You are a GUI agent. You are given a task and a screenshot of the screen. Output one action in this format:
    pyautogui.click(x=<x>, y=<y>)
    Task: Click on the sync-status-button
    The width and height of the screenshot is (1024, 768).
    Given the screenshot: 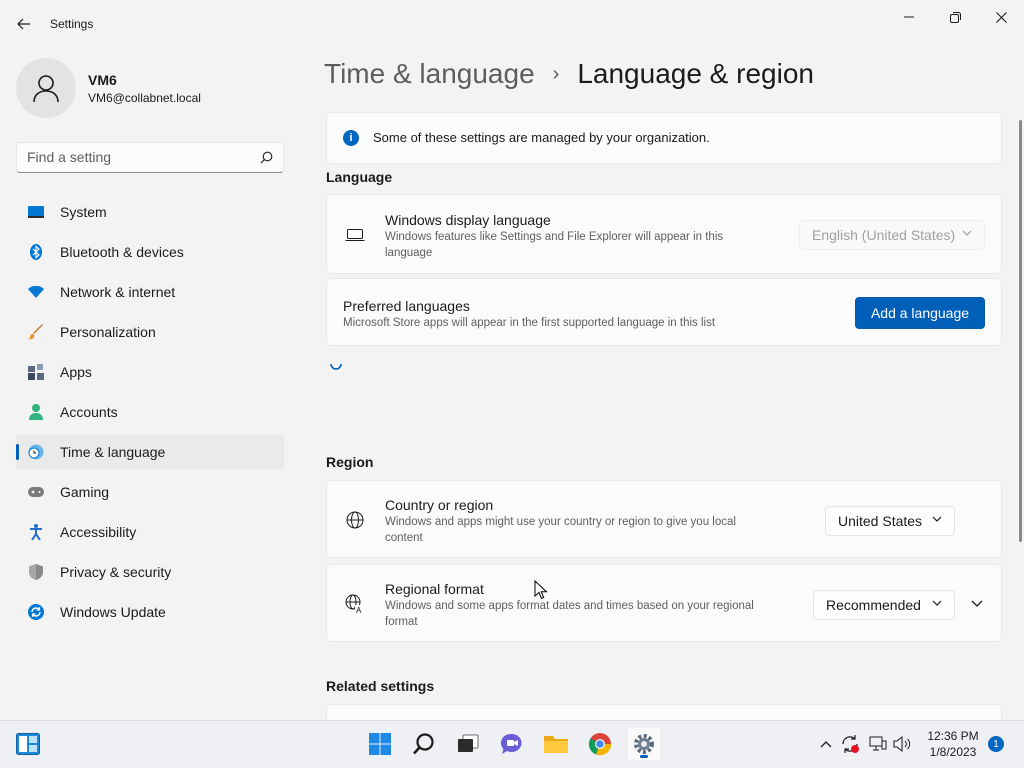 What is the action you would take?
    pyautogui.click(x=850, y=744)
    